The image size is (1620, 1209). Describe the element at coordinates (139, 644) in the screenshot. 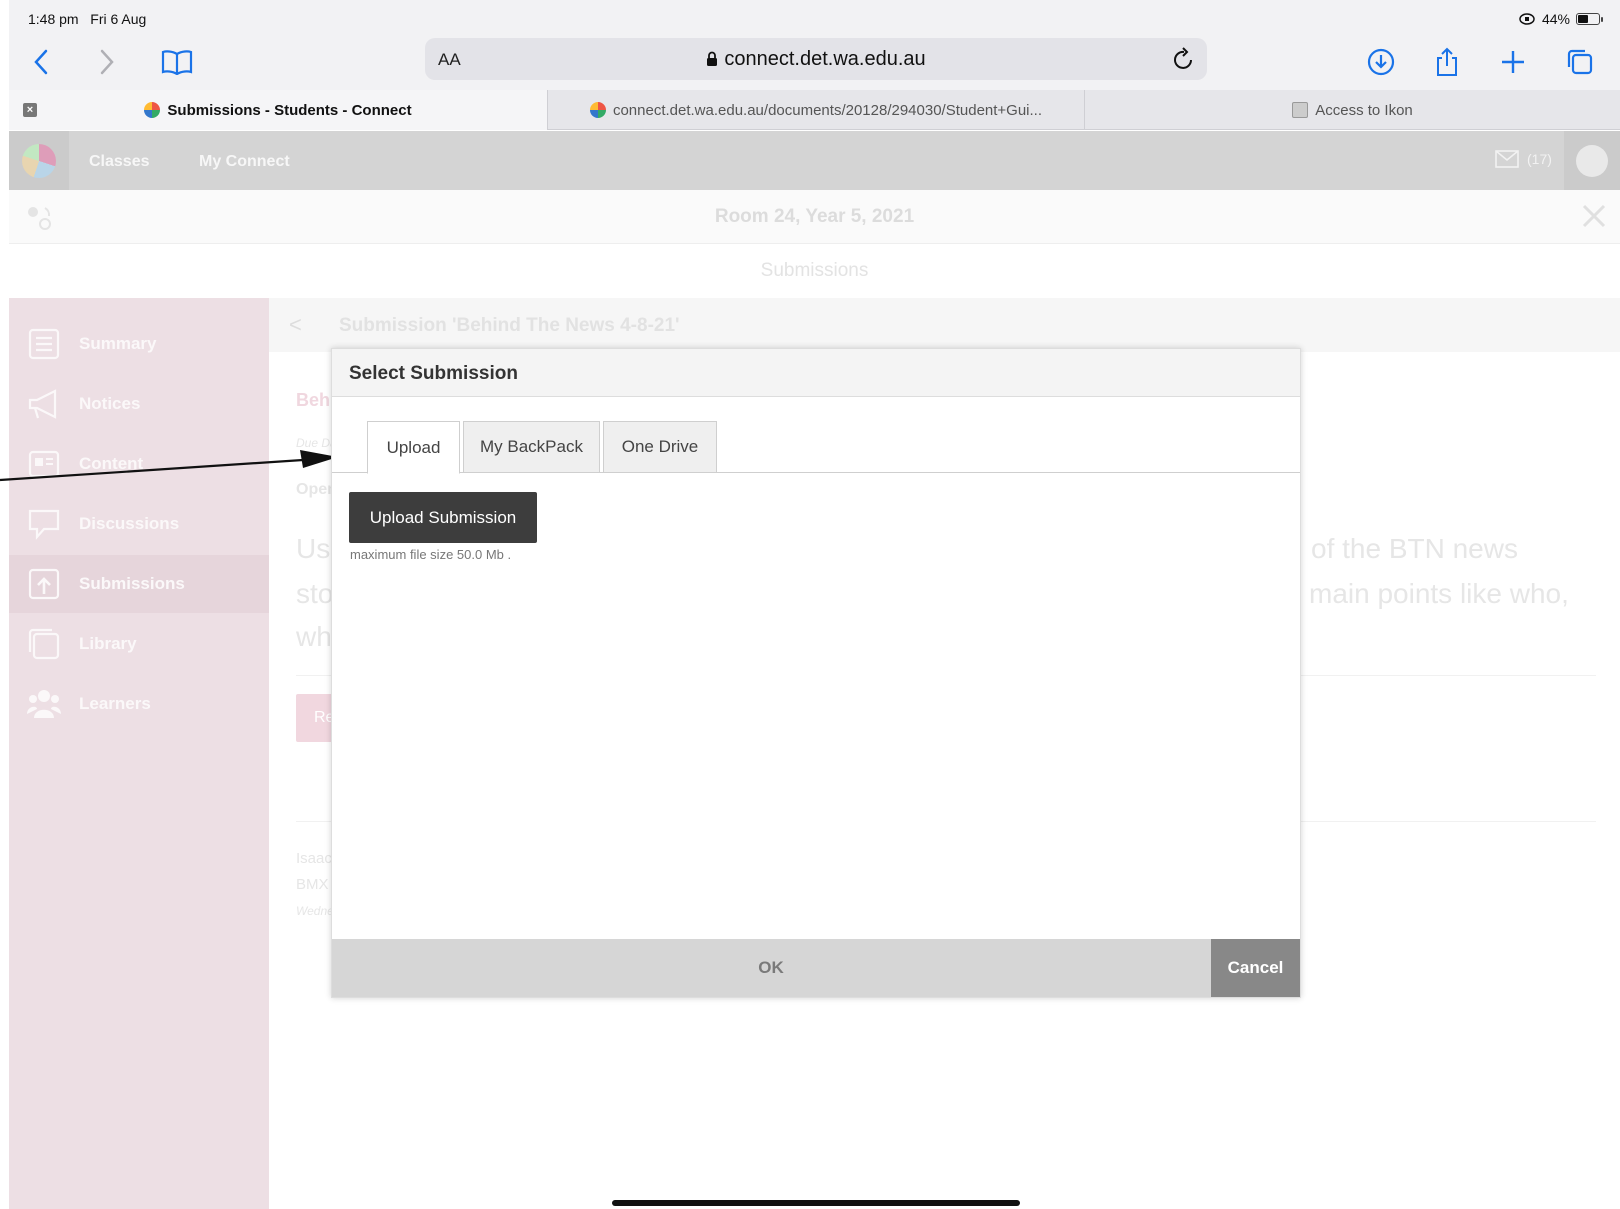

I see `sidebar-item-library: Library` at that location.